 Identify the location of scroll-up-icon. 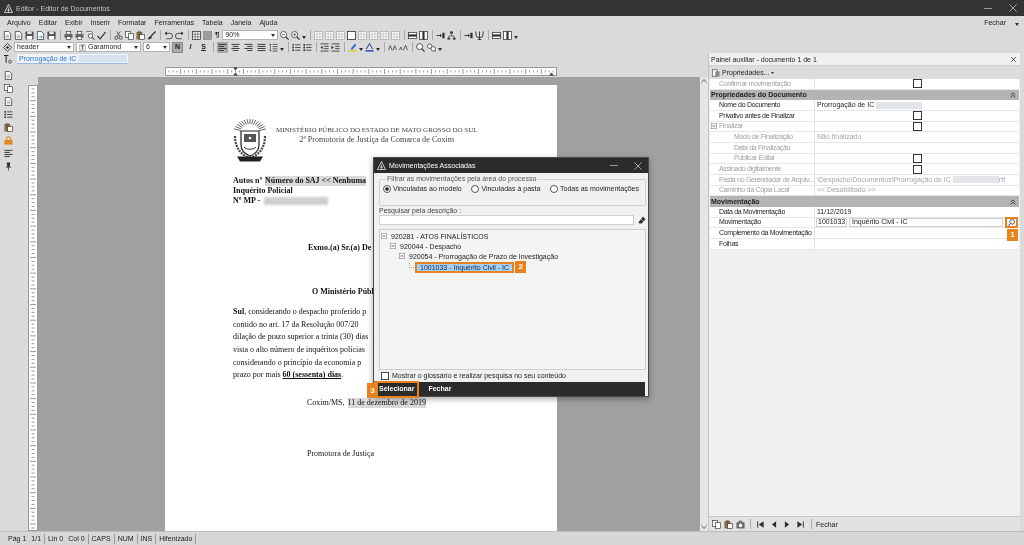
(704, 81).